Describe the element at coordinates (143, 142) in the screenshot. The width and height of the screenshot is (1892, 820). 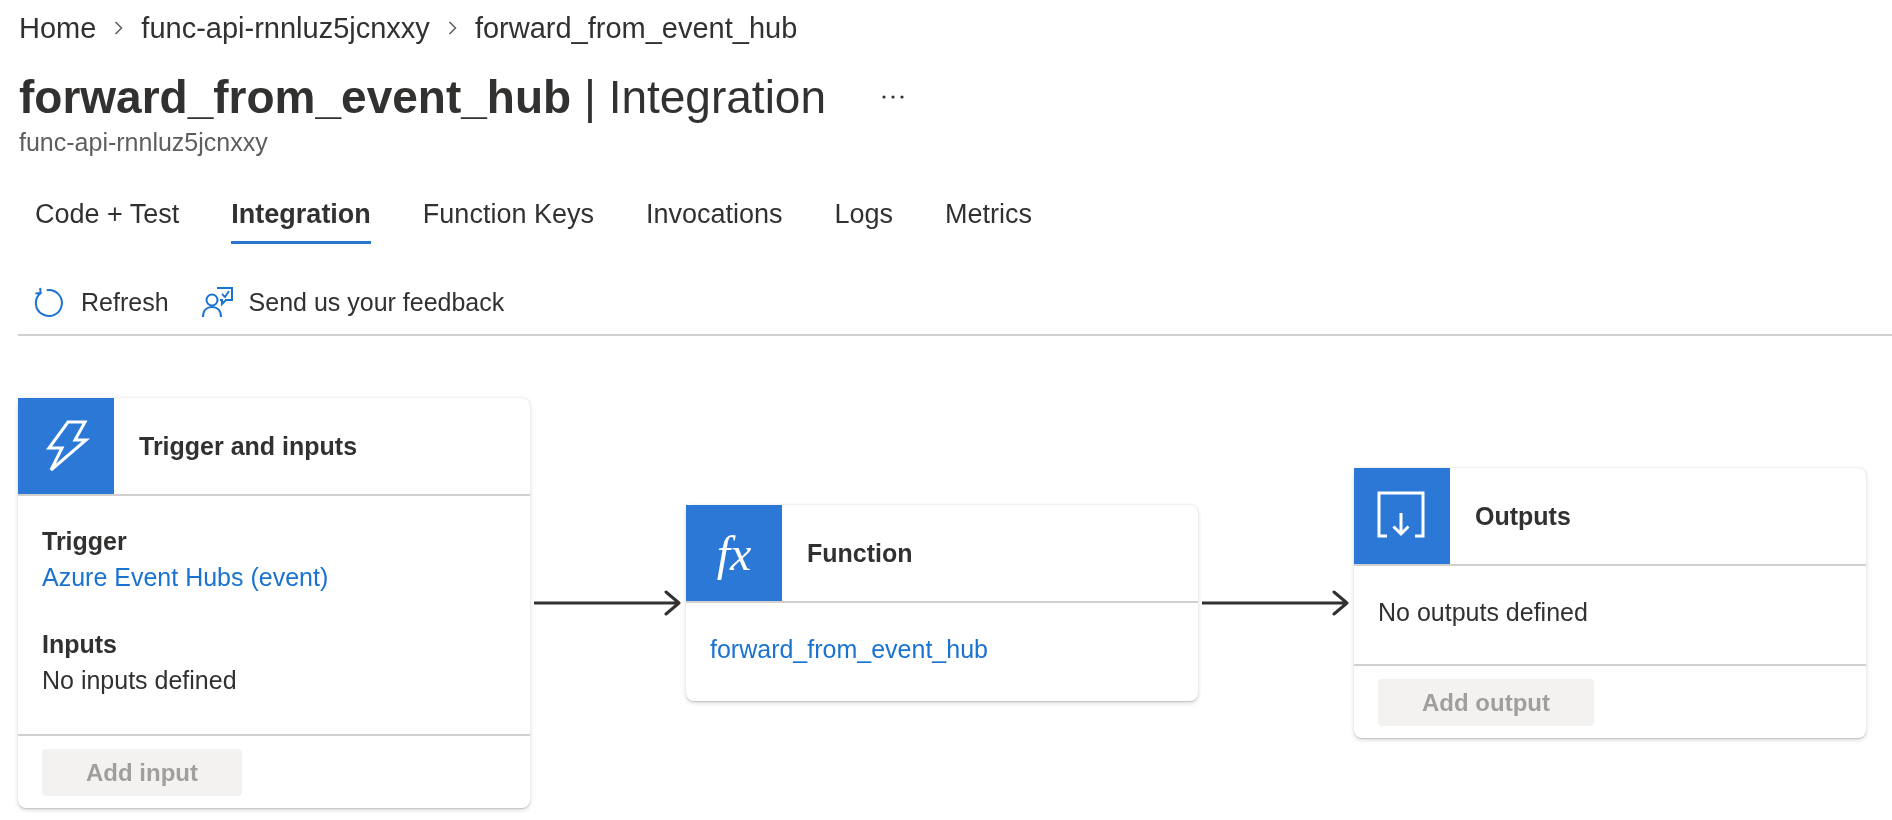
I see `page-subtitle: func-api-rnnluz5jcnxxy` at that location.